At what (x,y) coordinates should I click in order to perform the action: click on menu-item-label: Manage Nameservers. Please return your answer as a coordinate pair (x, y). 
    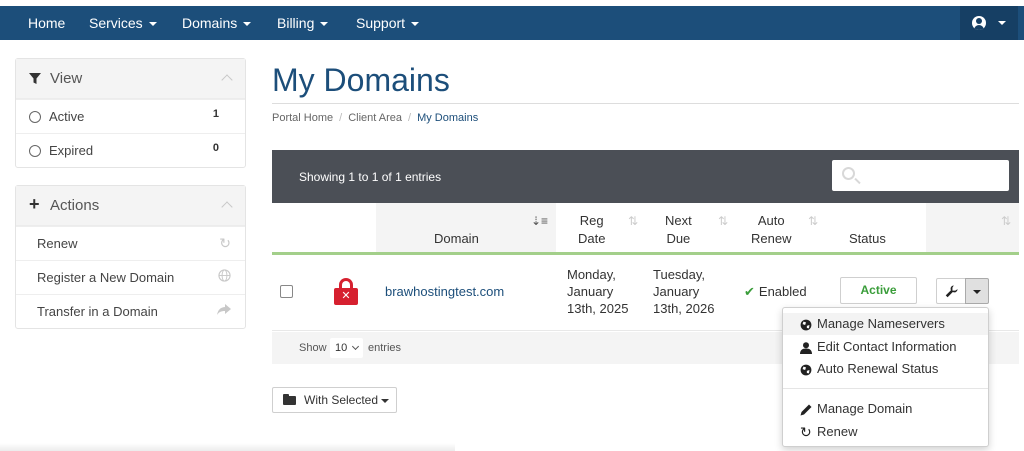
    Looking at the image, I should click on (881, 323).